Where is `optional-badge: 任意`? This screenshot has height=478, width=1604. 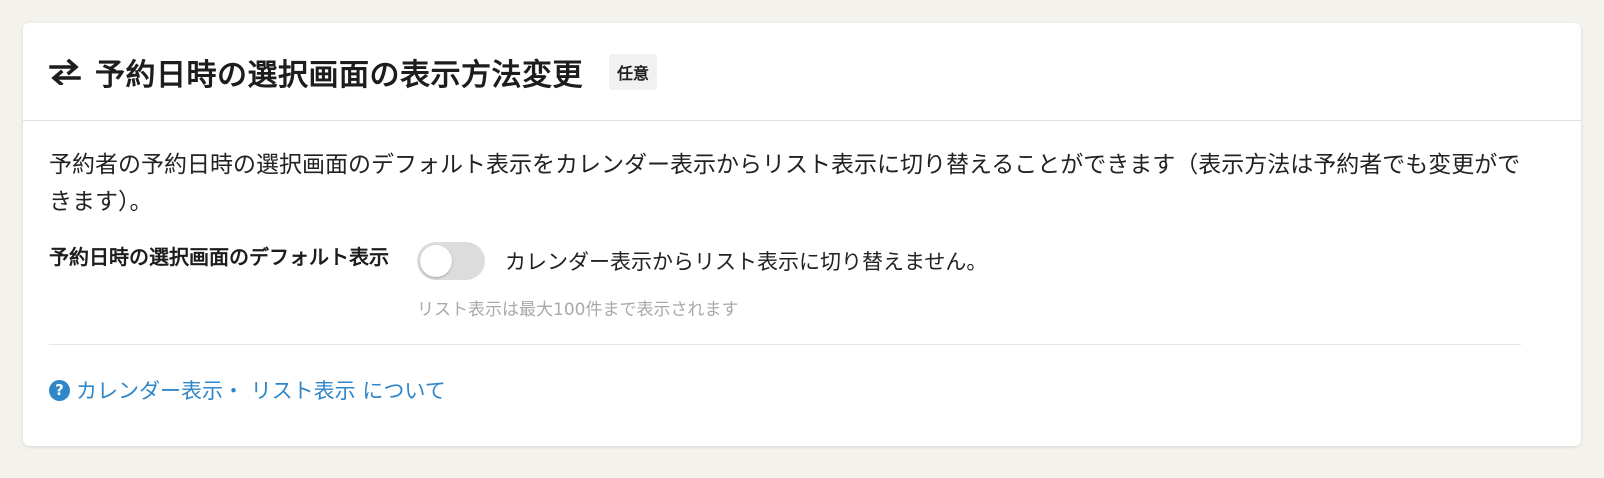 optional-badge: 任意 is located at coordinates (633, 71).